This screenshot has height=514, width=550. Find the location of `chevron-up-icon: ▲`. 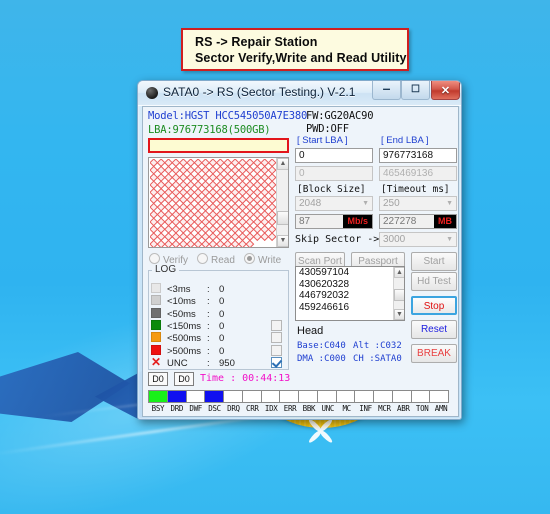

chevron-up-icon: ▲ is located at coordinates (283, 163).